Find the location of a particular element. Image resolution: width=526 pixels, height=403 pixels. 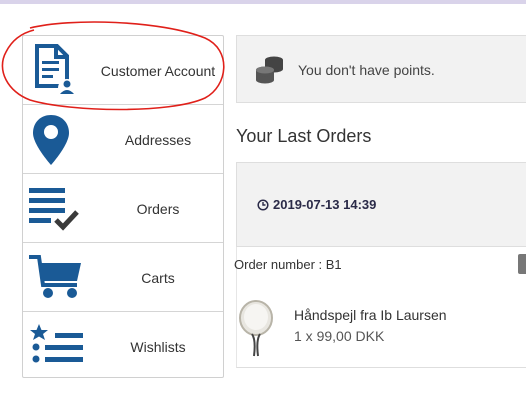

points-panel: You don't have points. is located at coordinates (381, 69).